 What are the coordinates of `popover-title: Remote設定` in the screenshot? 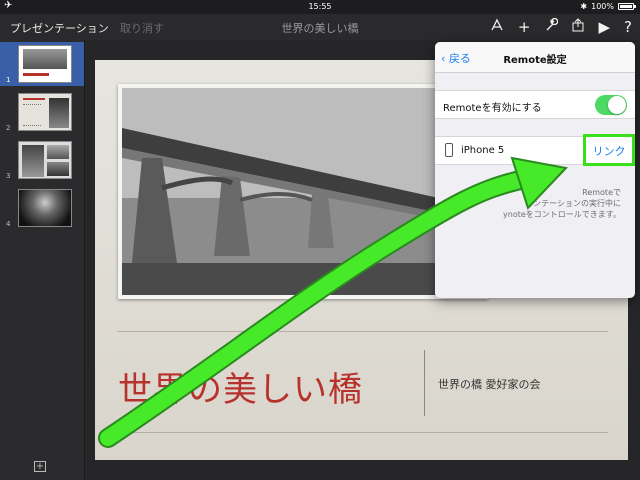 It's located at (535, 60).